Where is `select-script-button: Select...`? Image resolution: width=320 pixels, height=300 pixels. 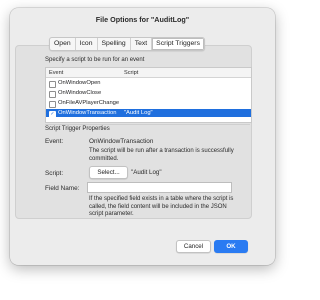
select-script-button: Select... is located at coordinates (108, 172).